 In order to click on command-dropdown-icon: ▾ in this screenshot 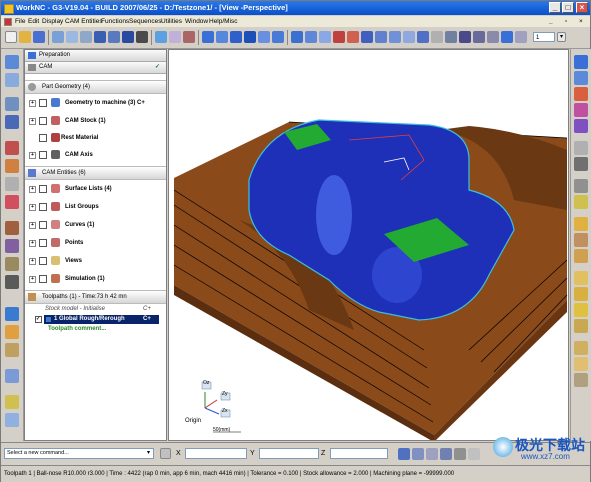, I will do `click(148, 452)`.